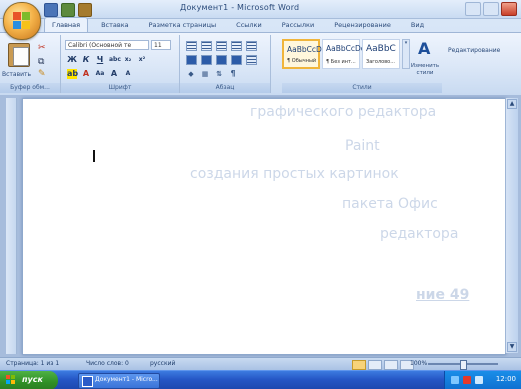 This screenshot has height=389, width=521. I want to click on shading-icon: ◆, so click(191, 74).